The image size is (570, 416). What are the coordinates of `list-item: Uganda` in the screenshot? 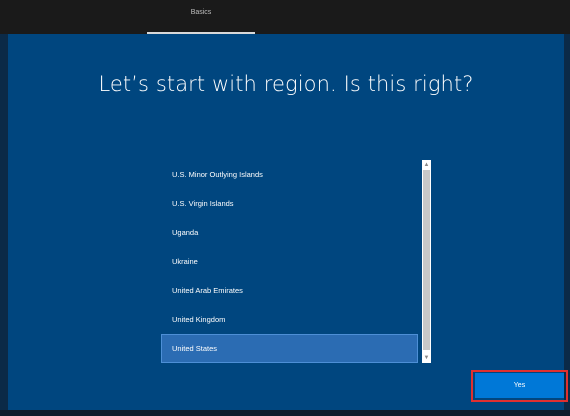 It's located at (289, 232).